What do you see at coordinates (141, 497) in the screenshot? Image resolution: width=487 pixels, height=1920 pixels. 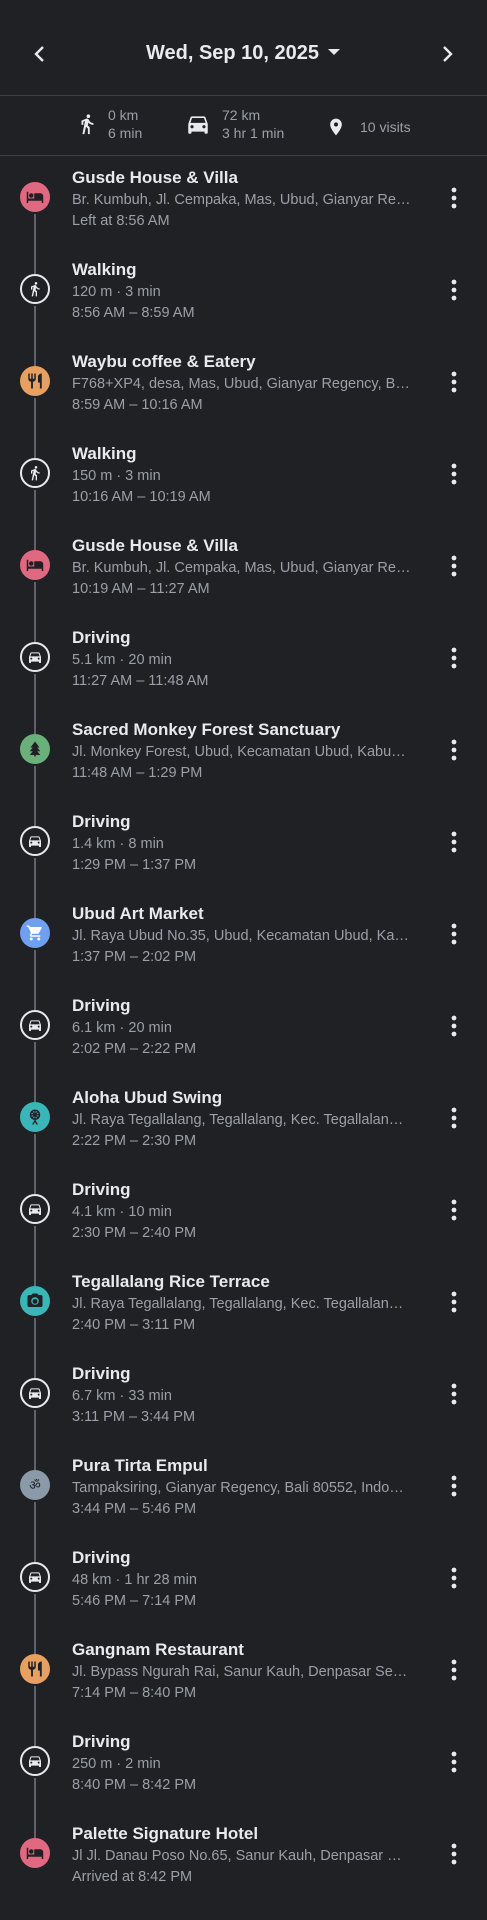 I see `item-time-range: 10:16 AM – 10:19 AM` at bounding box center [141, 497].